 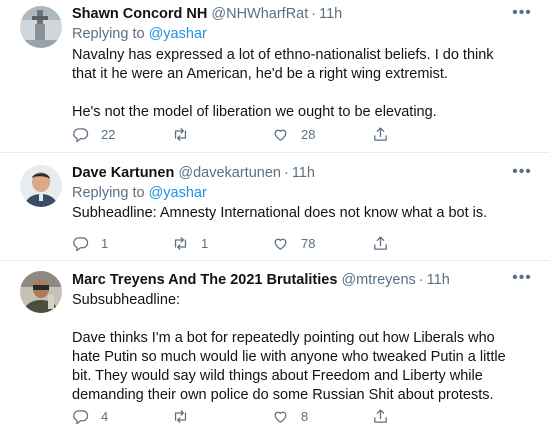 I want to click on tweet-paragraph: Subsubheadline:, so click(x=126, y=300).